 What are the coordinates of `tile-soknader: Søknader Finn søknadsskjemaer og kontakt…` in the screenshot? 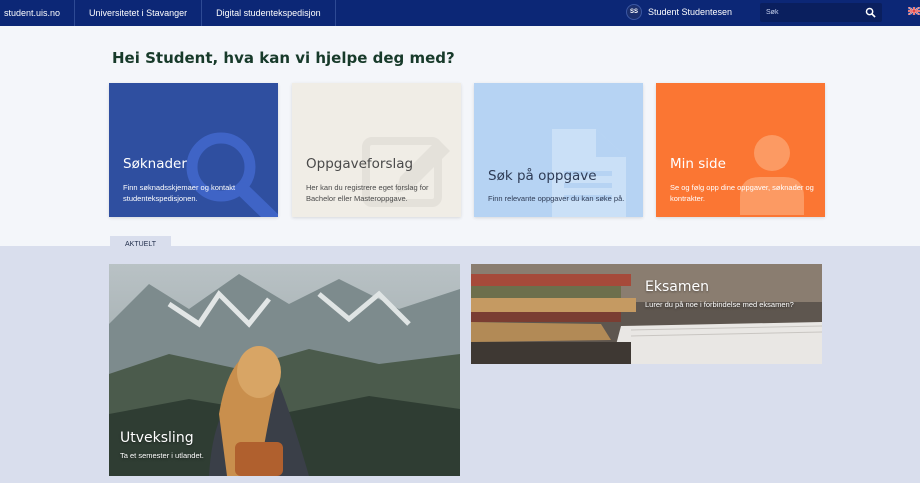 It's located at (193, 150).